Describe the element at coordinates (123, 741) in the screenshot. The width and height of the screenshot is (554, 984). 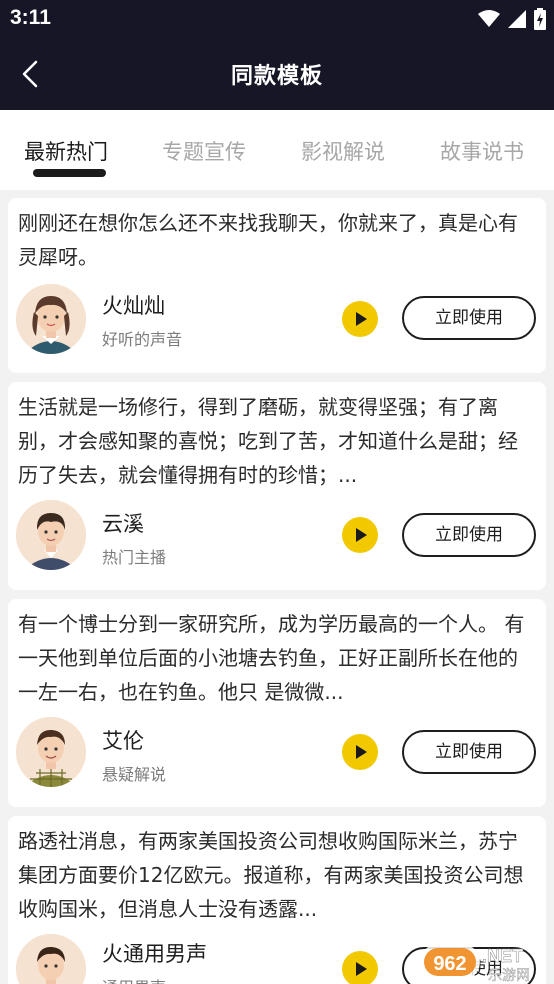
I see `voice-name: 艾伦` at that location.